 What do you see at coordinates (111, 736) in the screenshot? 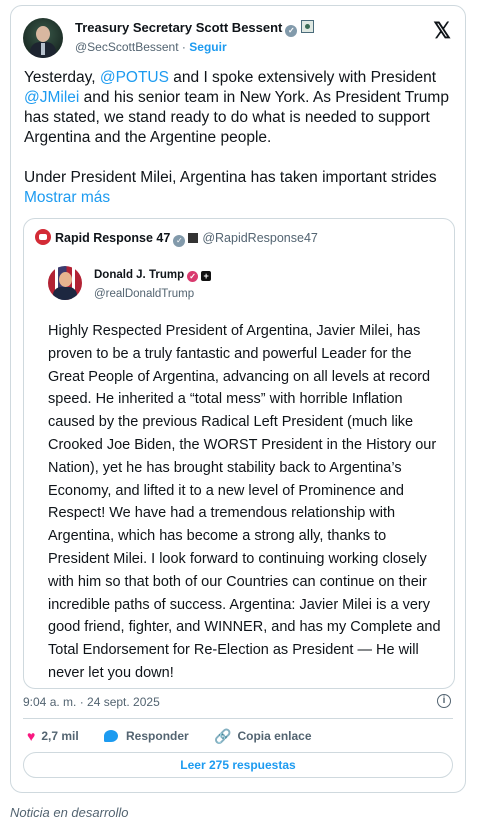
I see `reply-bubble-icon` at bounding box center [111, 736].